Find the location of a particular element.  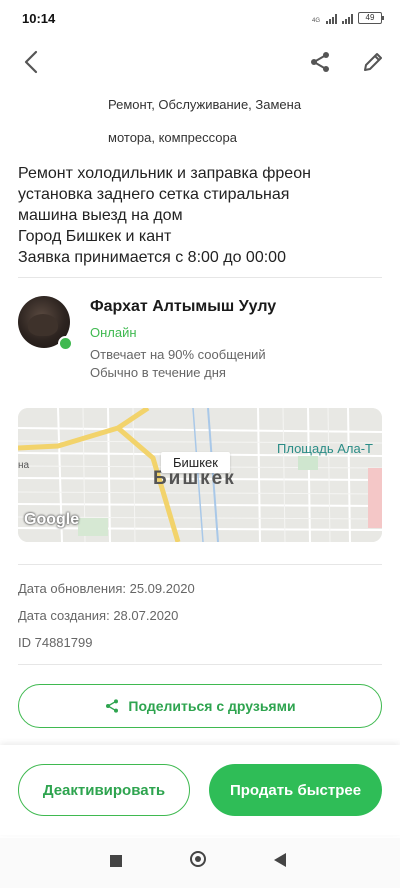

status-bar: 10:14 4G 49 is located at coordinates (200, 18).